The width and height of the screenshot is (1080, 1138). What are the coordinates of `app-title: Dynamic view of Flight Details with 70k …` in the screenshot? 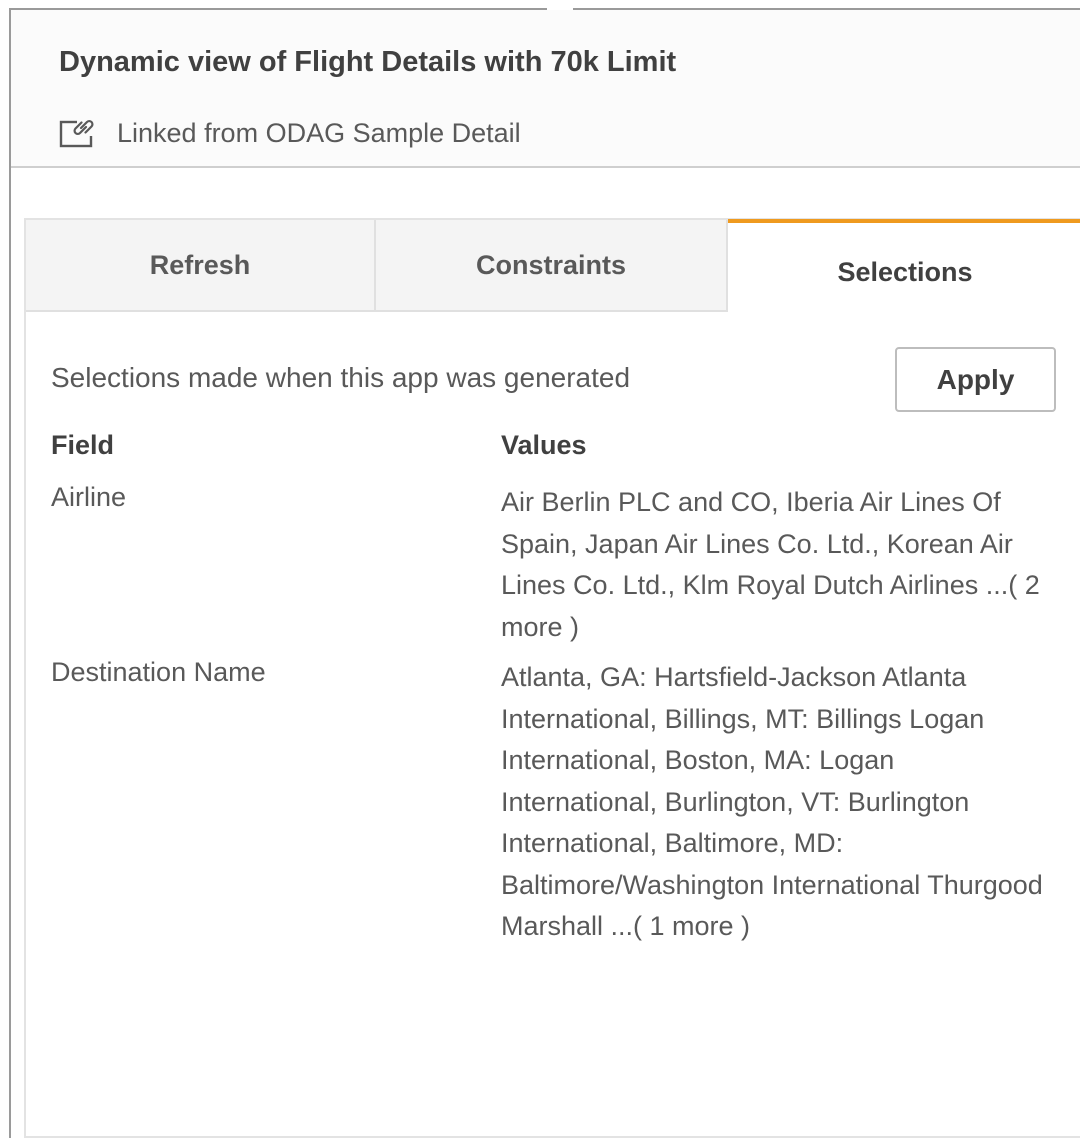 It's located at (368, 62).